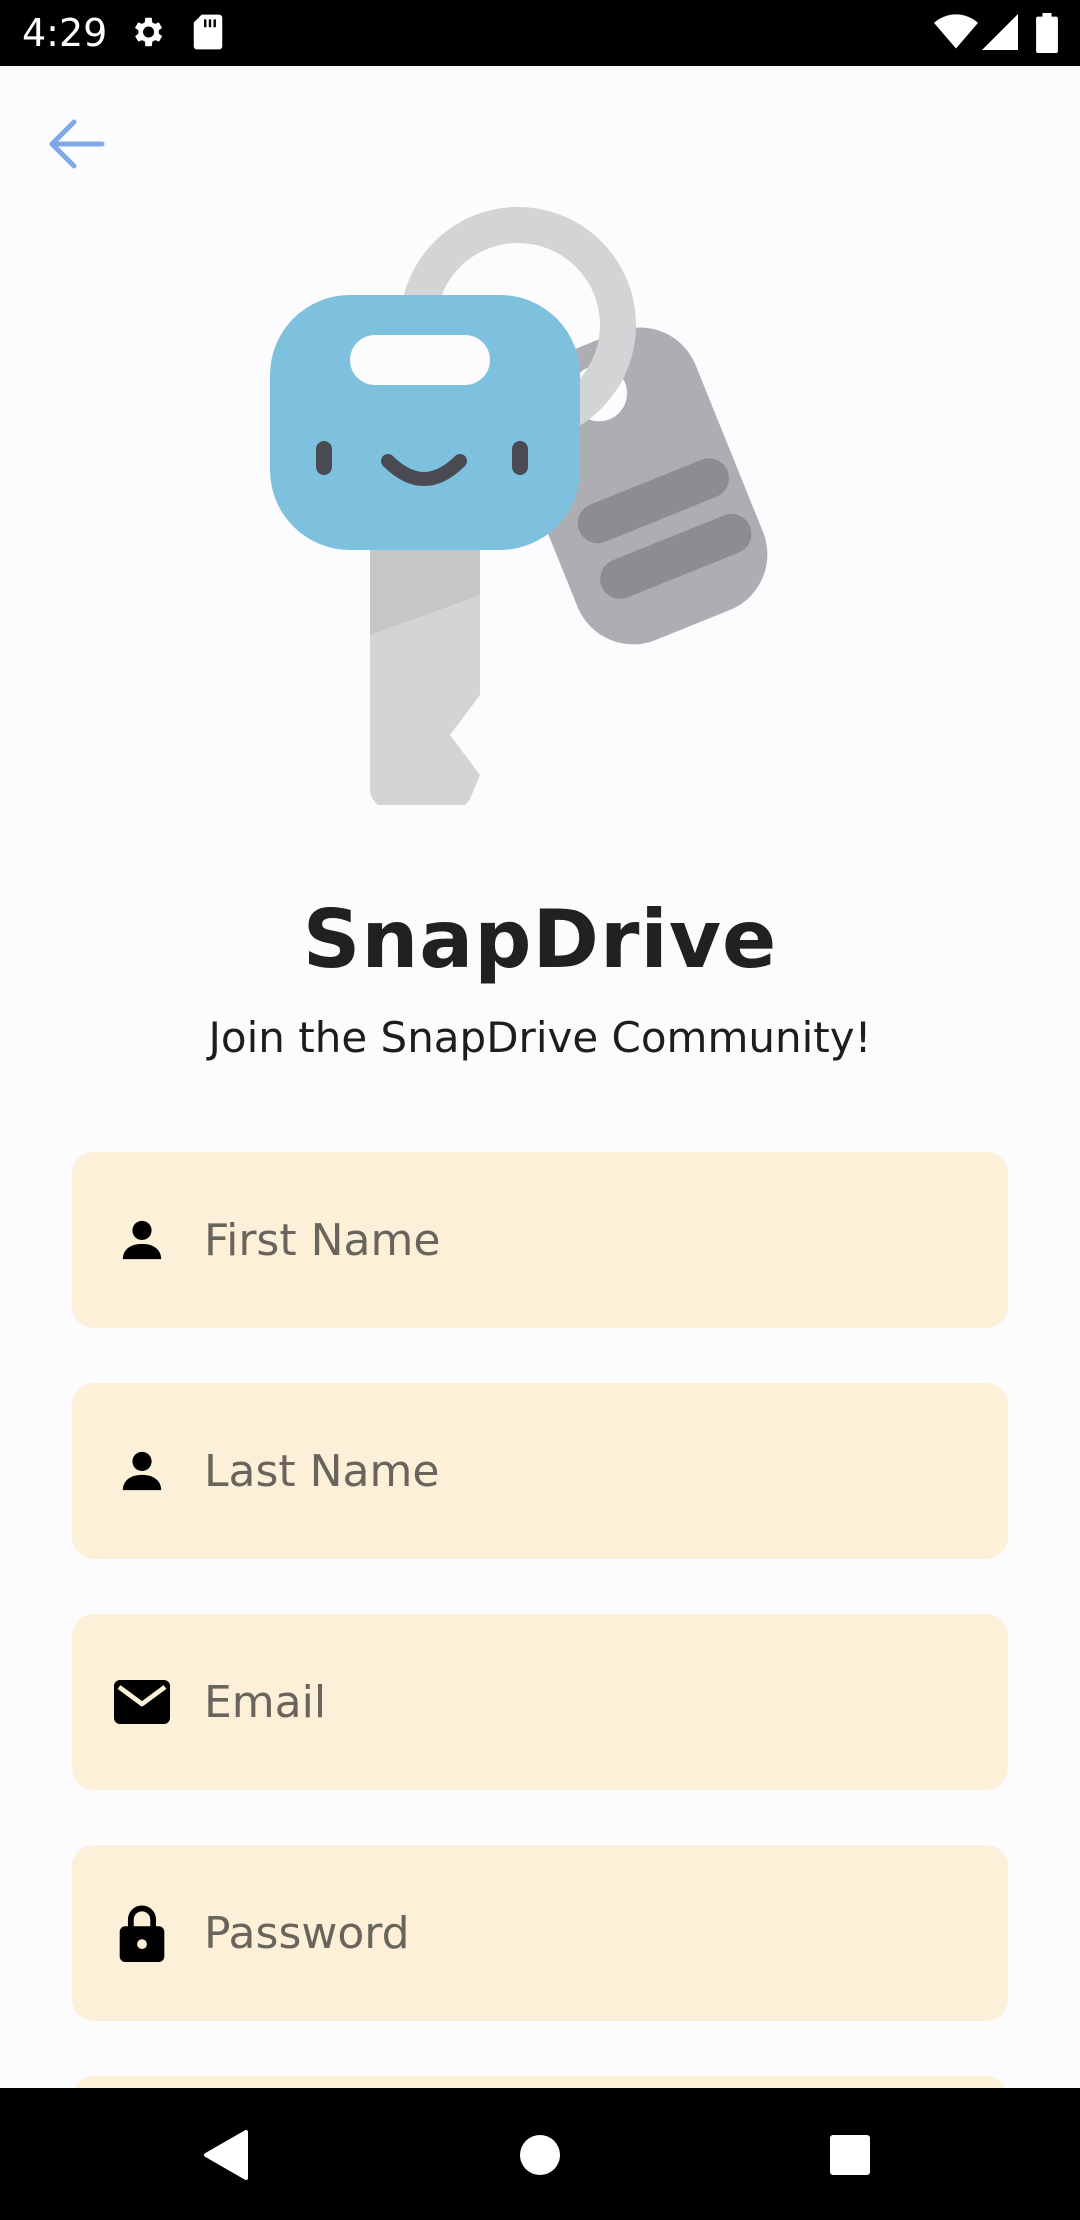 The width and height of the screenshot is (1080, 2220). What do you see at coordinates (540, 33) in the screenshot?
I see `status-bar: 4:29` at bounding box center [540, 33].